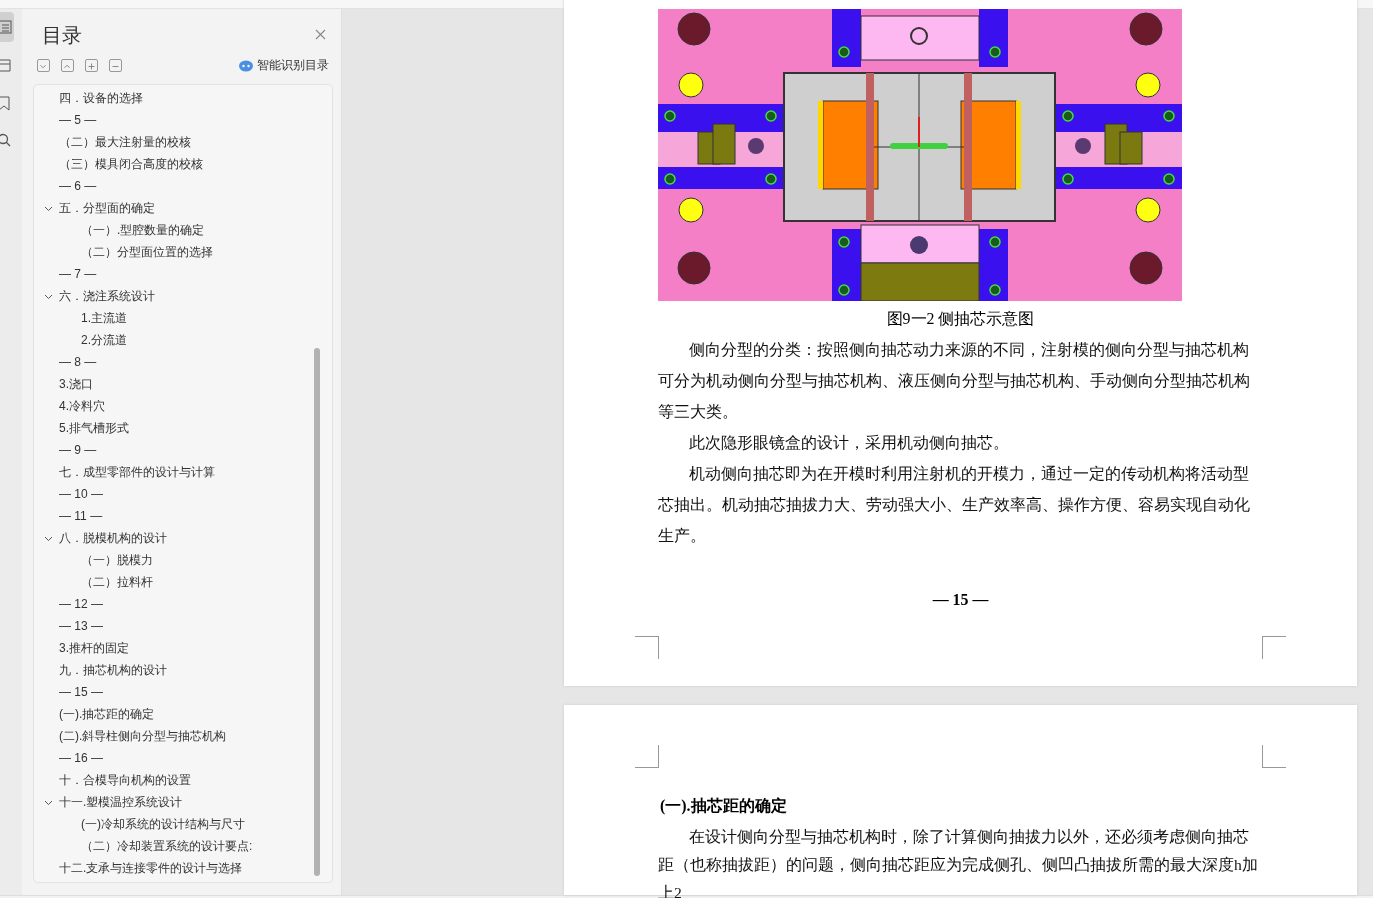 This screenshot has height=898, width=1373. What do you see at coordinates (78, 186) in the screenshot?
I see `toc-item: — 6 —` at bounding box center [78, 186].